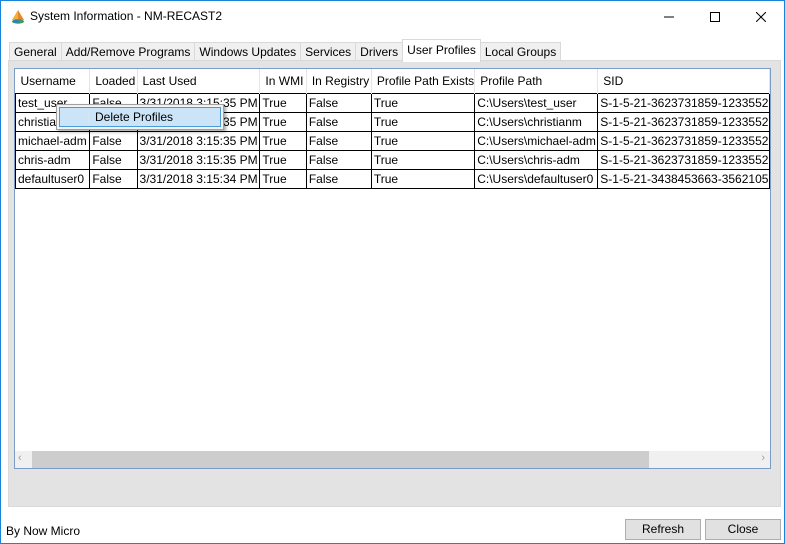  What do you see at coordinates (536, 160) in the screenshot?
I see `cell-profile-path: C:\Users\chris-adm` at bounding box center [536, 160].